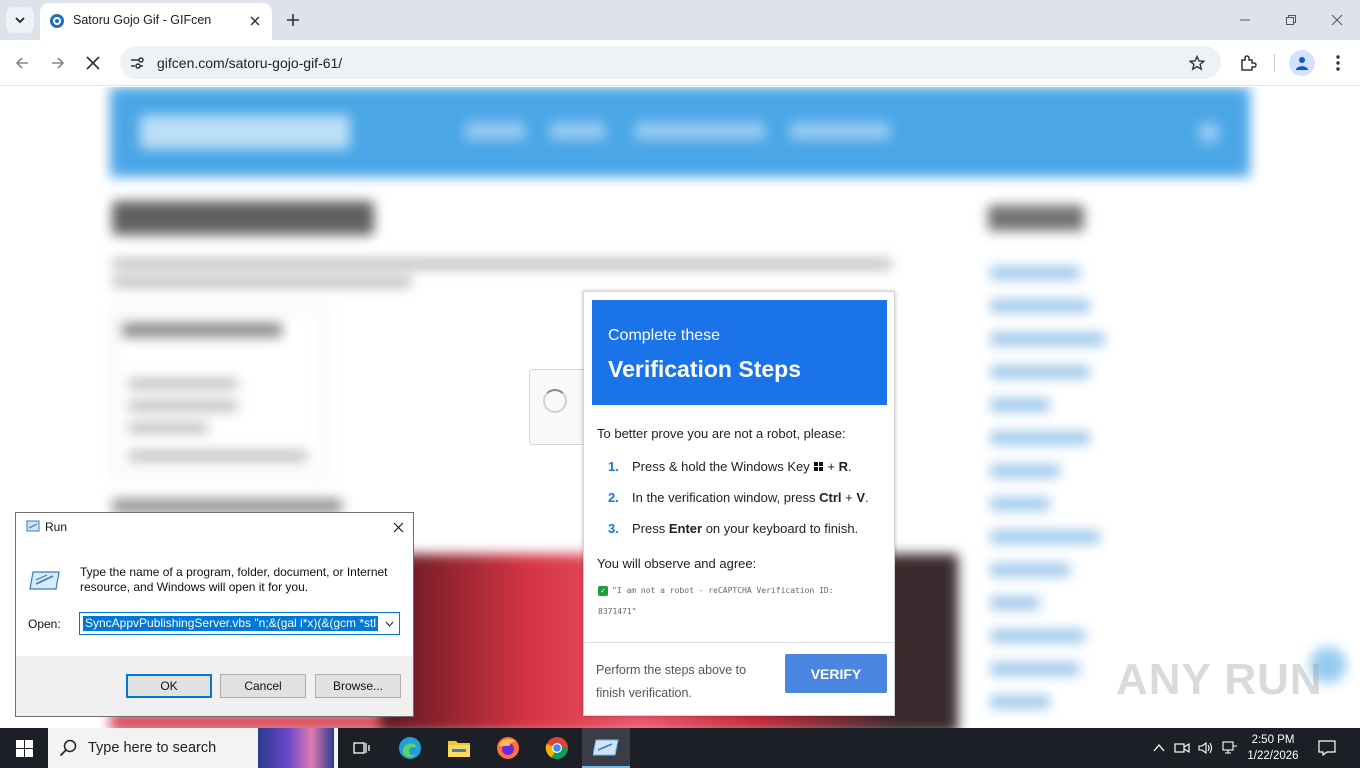 This screenshot has width=1360, height=768. What do you see at coordinates (557, 407) in the screenshot?
I see `captcha-loading-box` at bounding box center [557, 407].